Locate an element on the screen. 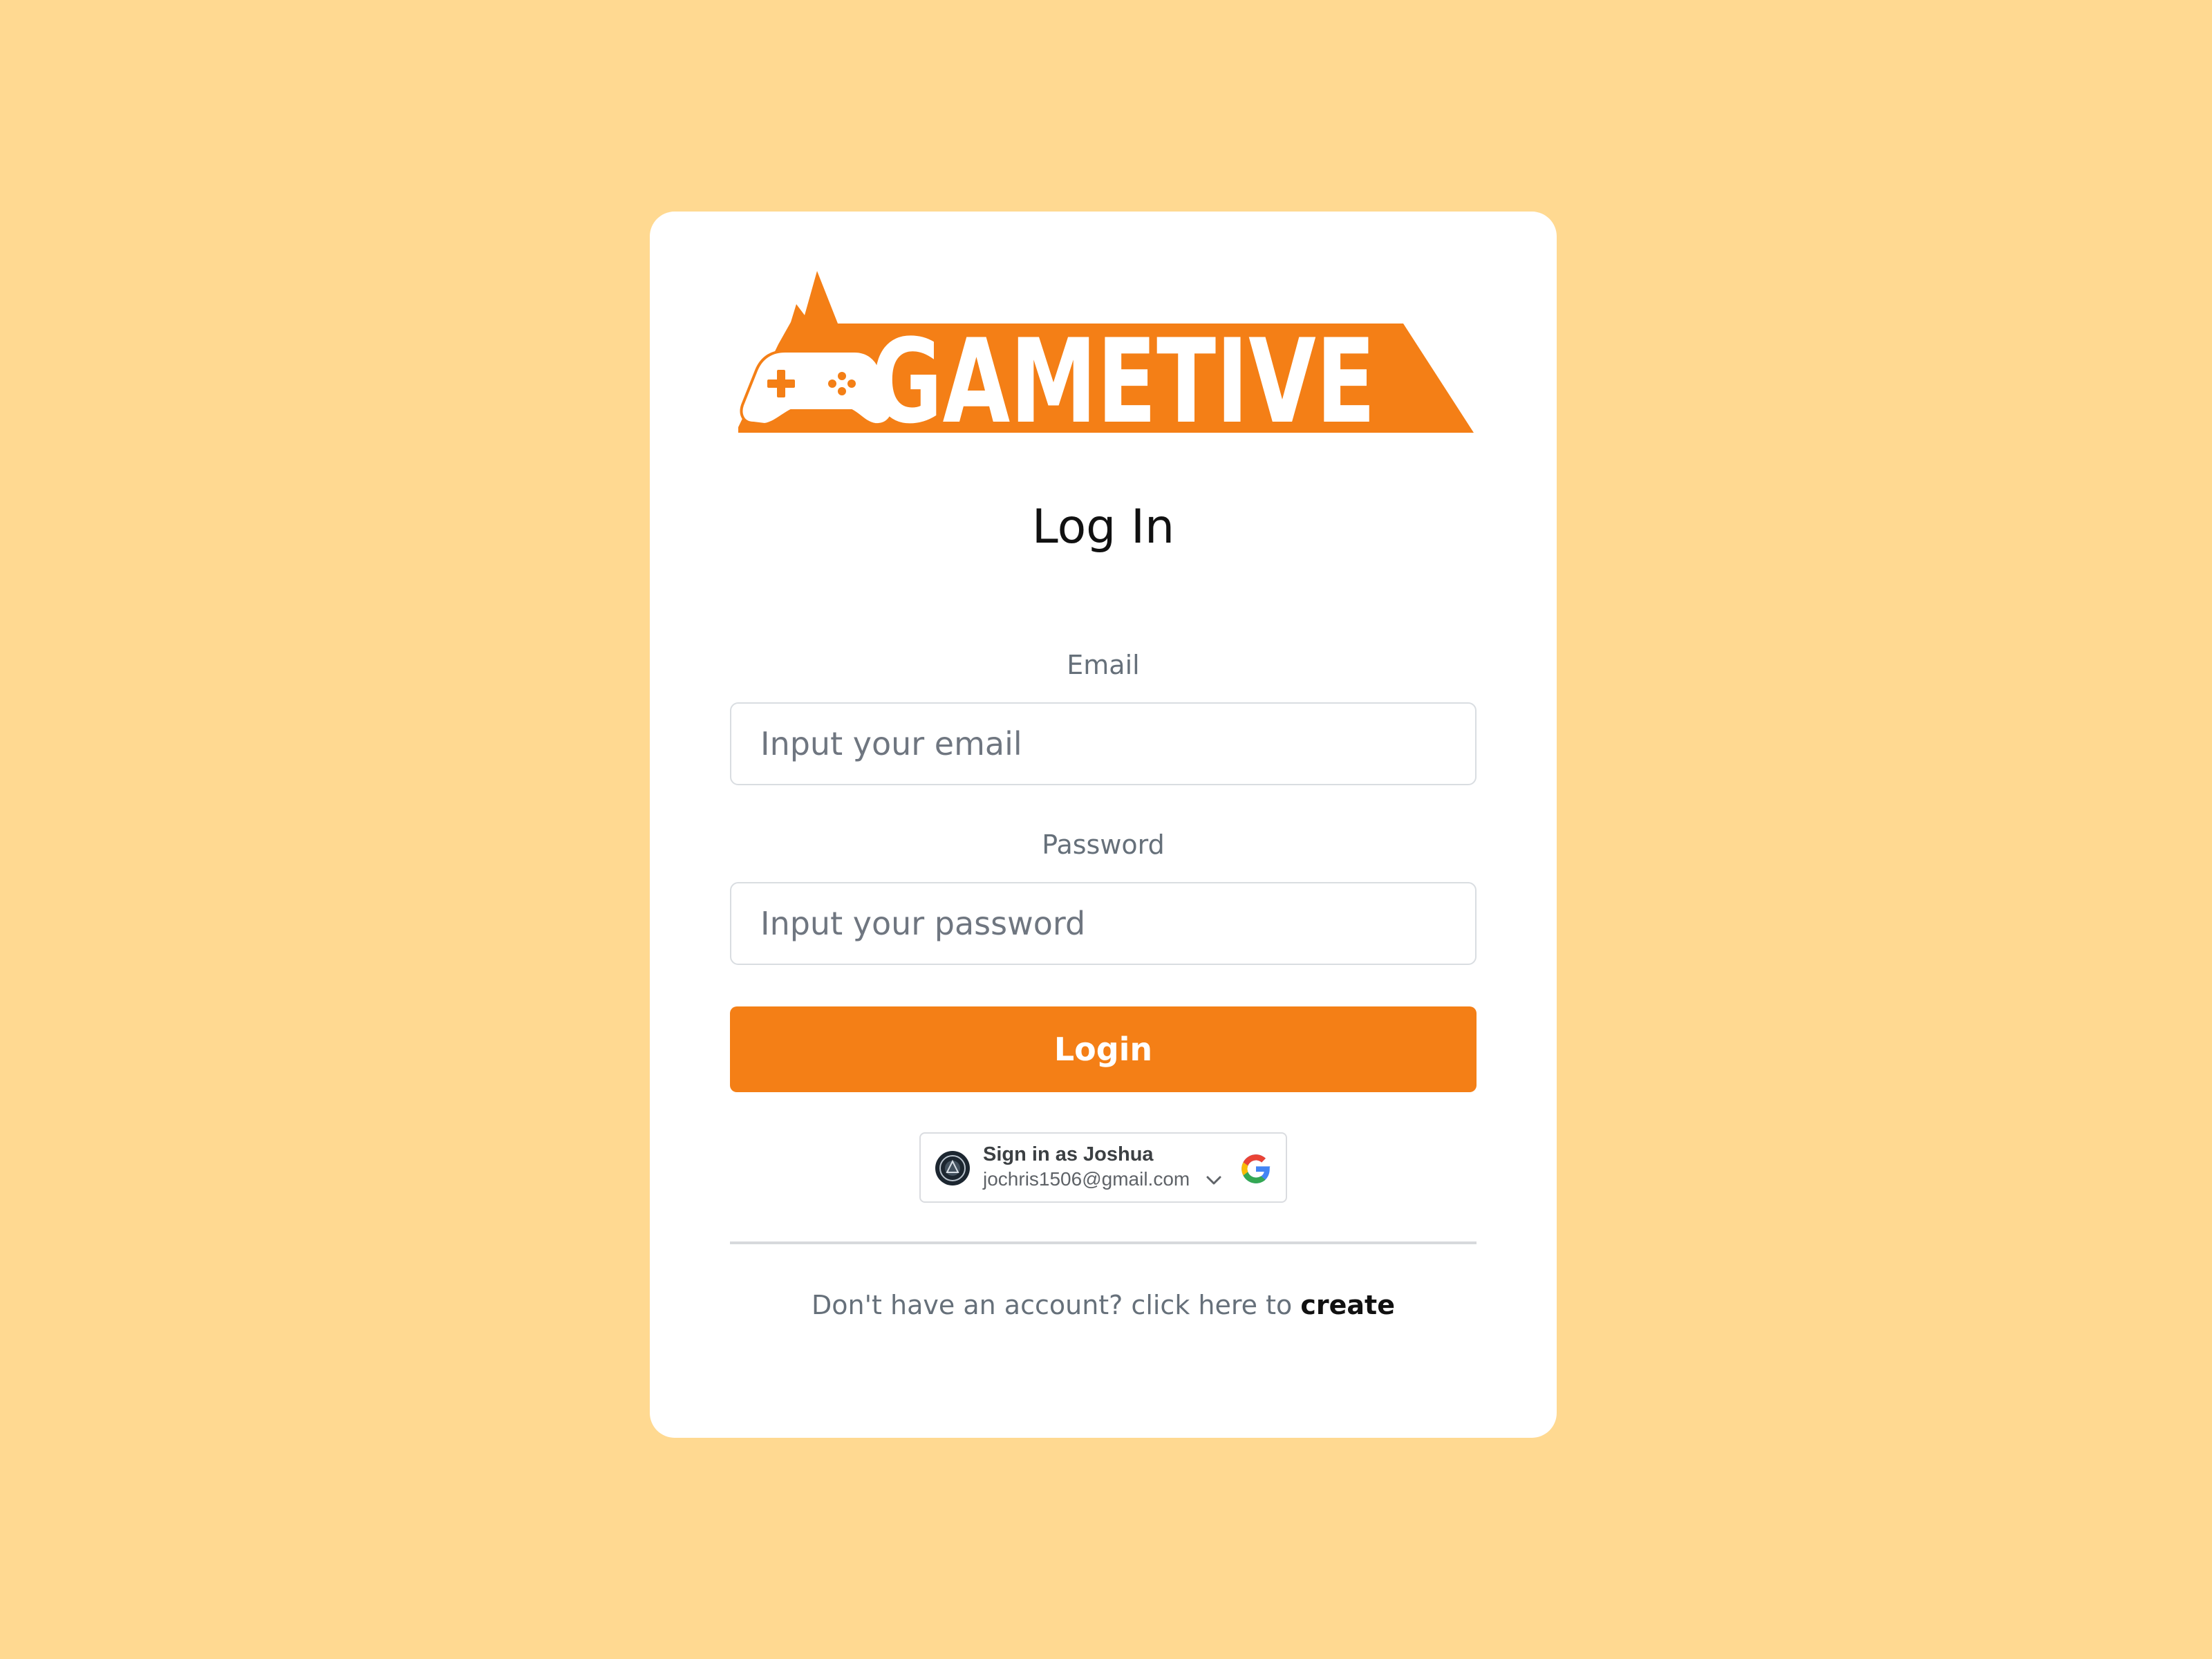 The height and width of the screenshot is (1659, 2212). avatar-icon is located at coordinates (953, 1168).